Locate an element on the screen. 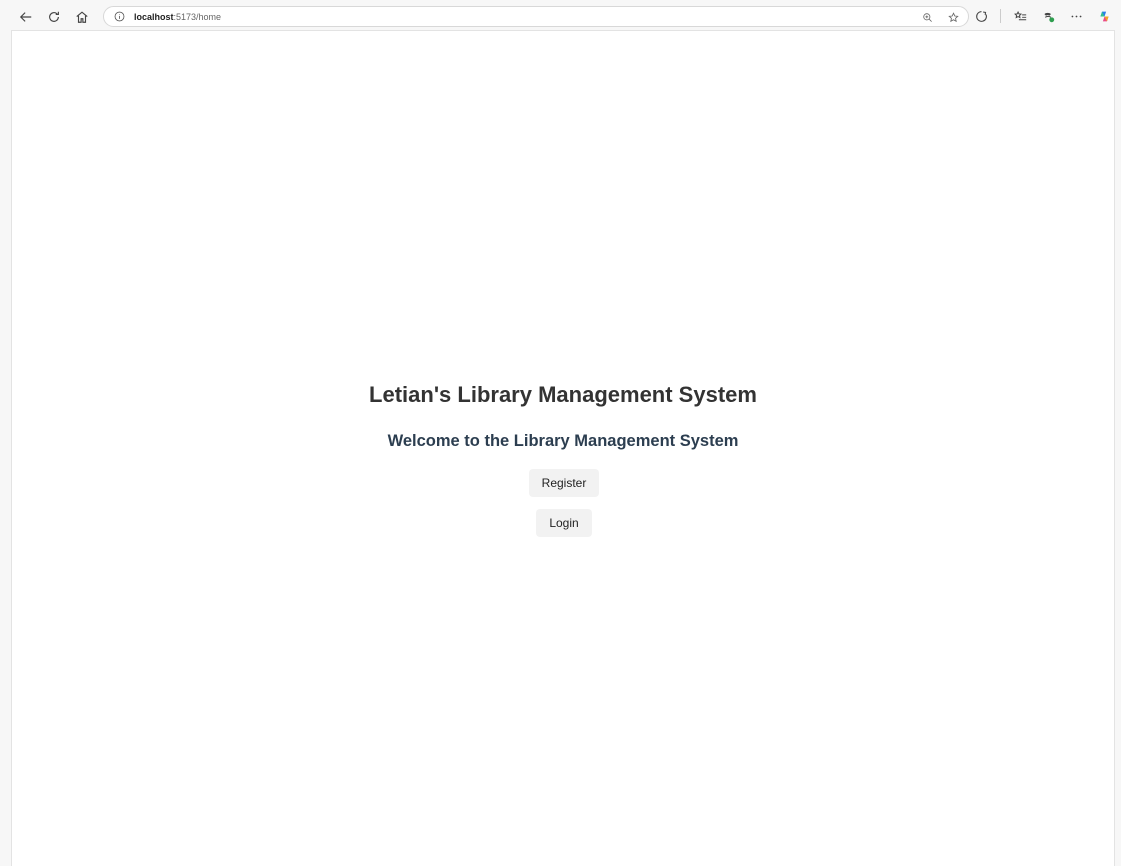  address-bar-actions is located at coordinates (934, 17).